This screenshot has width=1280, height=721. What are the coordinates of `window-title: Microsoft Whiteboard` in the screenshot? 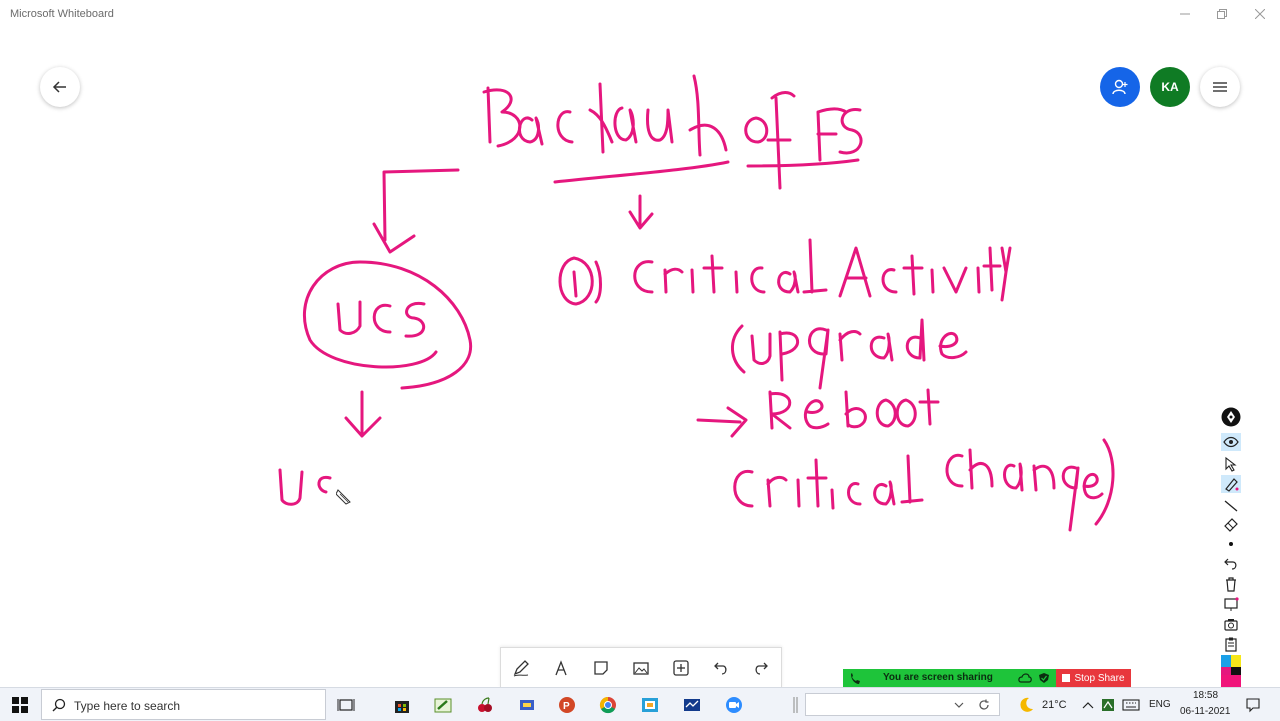 It's located at (62, 14).